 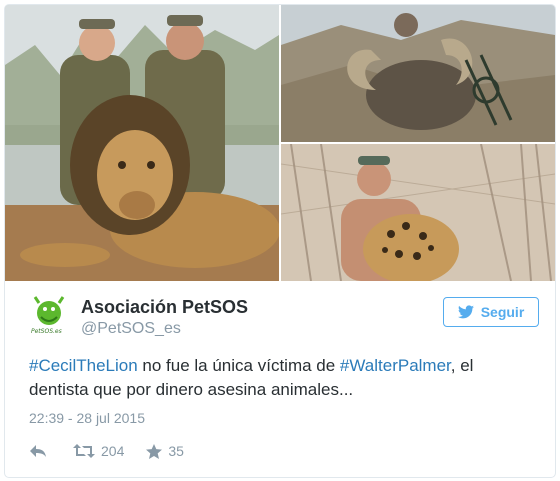 What do you see at coordinates (165, 451) in the screenshot?
I see `favorite-button: 35` at bounding box center [165, 451].